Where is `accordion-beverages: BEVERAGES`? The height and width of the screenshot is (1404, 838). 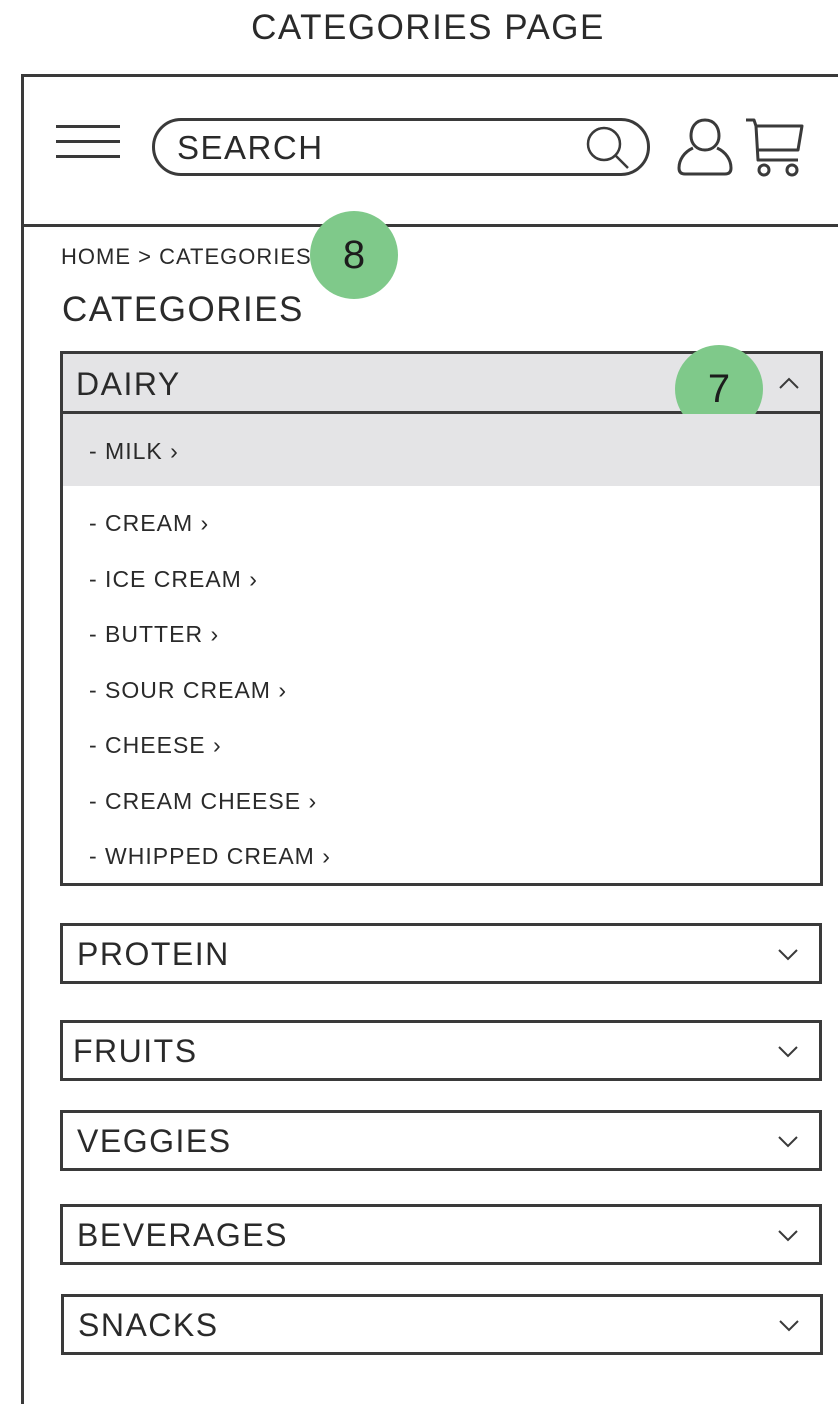 accordion-beverages: BEVERAGES is located at coordinates (441, 1234).